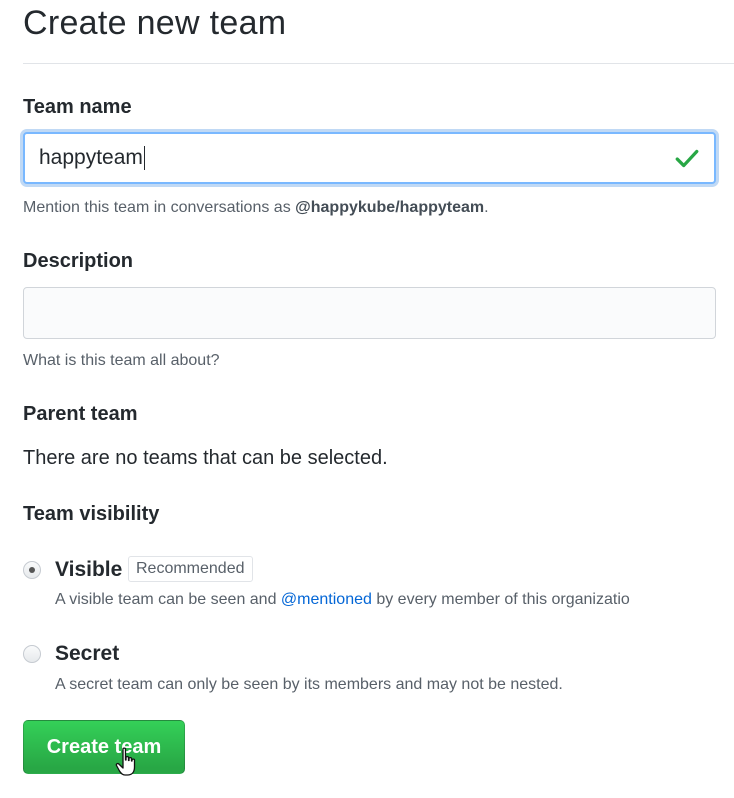 The width and height of the screenshot is (734, 798). I want to click on create-team-button: Create team, so click(104, 747).